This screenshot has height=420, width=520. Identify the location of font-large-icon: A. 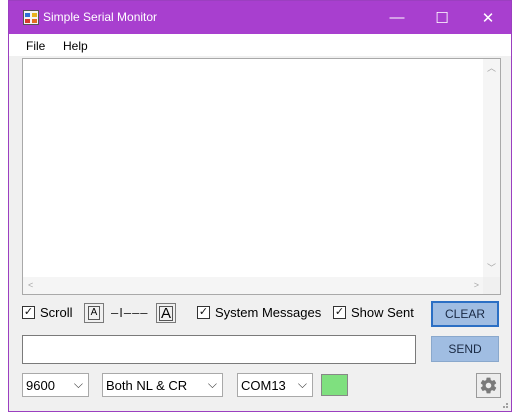
(165, 313).